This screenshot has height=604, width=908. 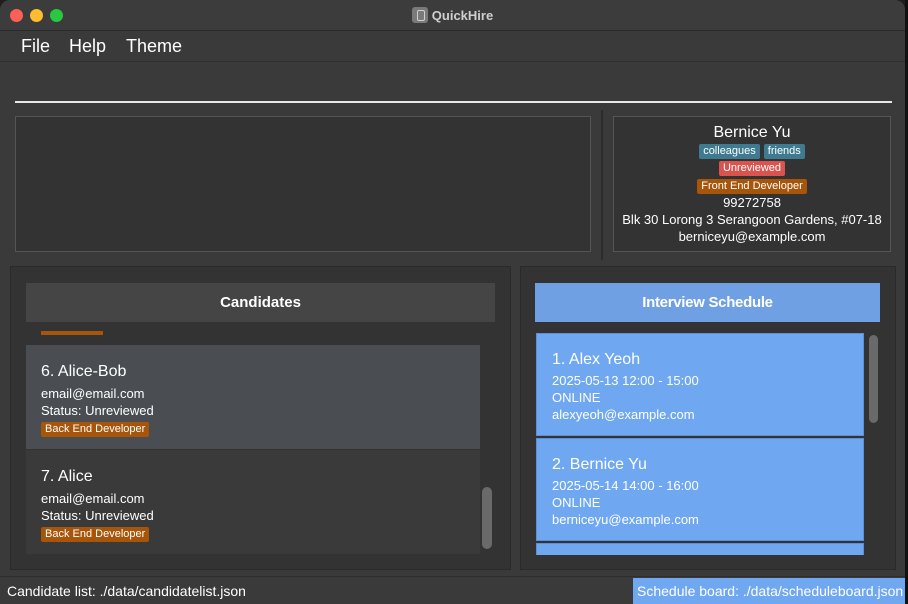 What do you see at coordinates (67, 476) in the screenshot?
I see `candidate-name: 7. Alice` at bounding box center [67, 476].